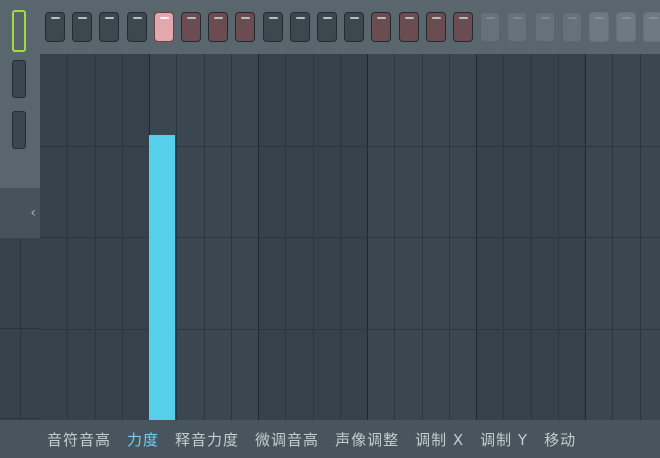 The height and width of the screenshot is (458, 660). What do you see at coordinates (504, 439) in the screenshot?
I see `tab-7: 调制 Y` at bounding box center [504, 439].